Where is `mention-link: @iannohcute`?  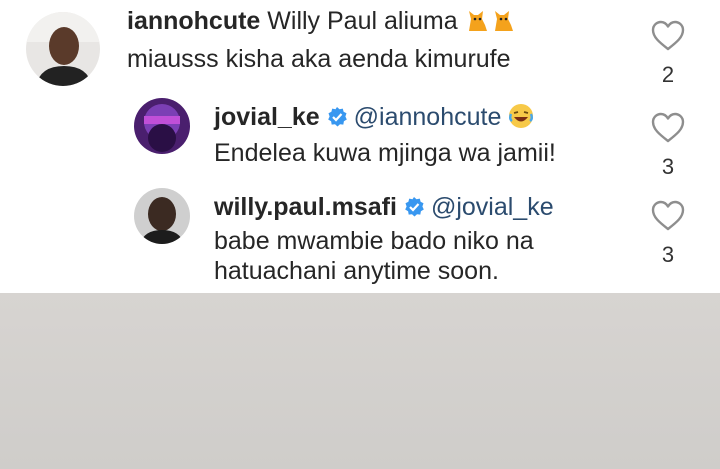
mention-link: @iannohcute is located at coordinates (428, 117).